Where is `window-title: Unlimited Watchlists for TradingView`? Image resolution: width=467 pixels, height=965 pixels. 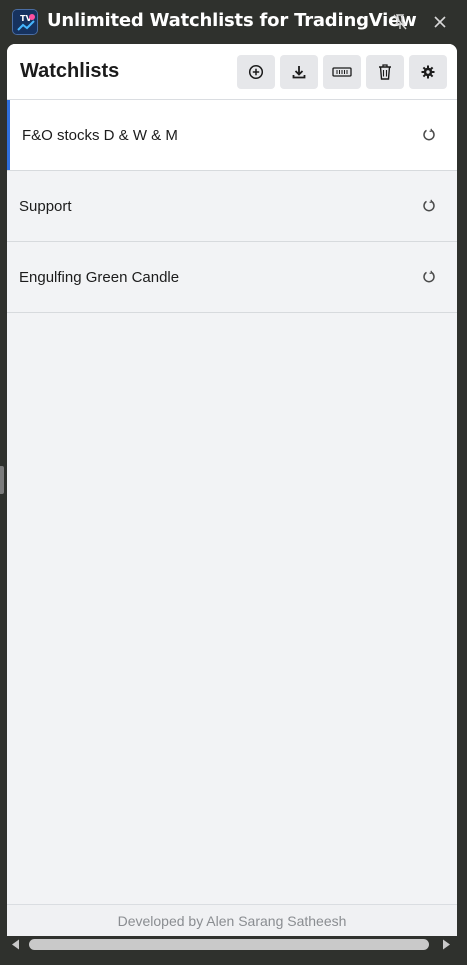
window-title: Unlimited Watchlists for TradingView is located at coordinates (232, 20).